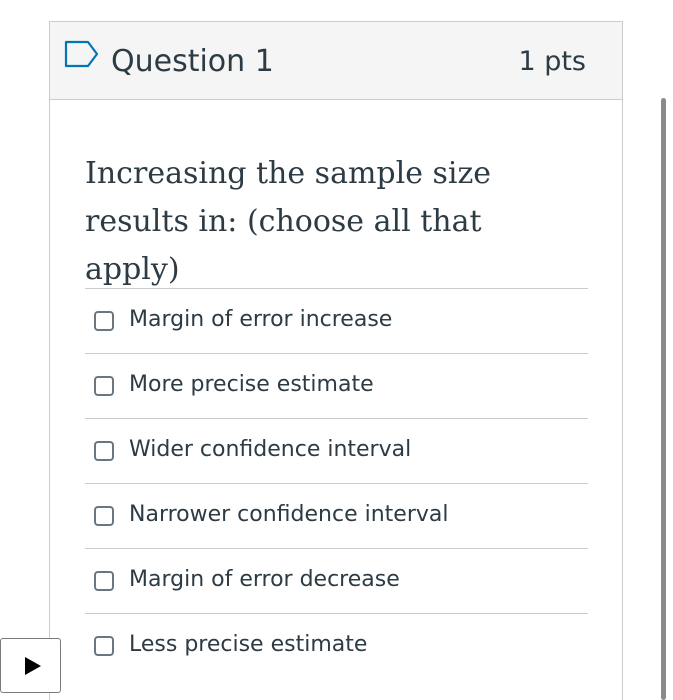 This screenshot has width=673, height=700. I want to click on answer-option: Margin of error decrease, so click(336, 580).